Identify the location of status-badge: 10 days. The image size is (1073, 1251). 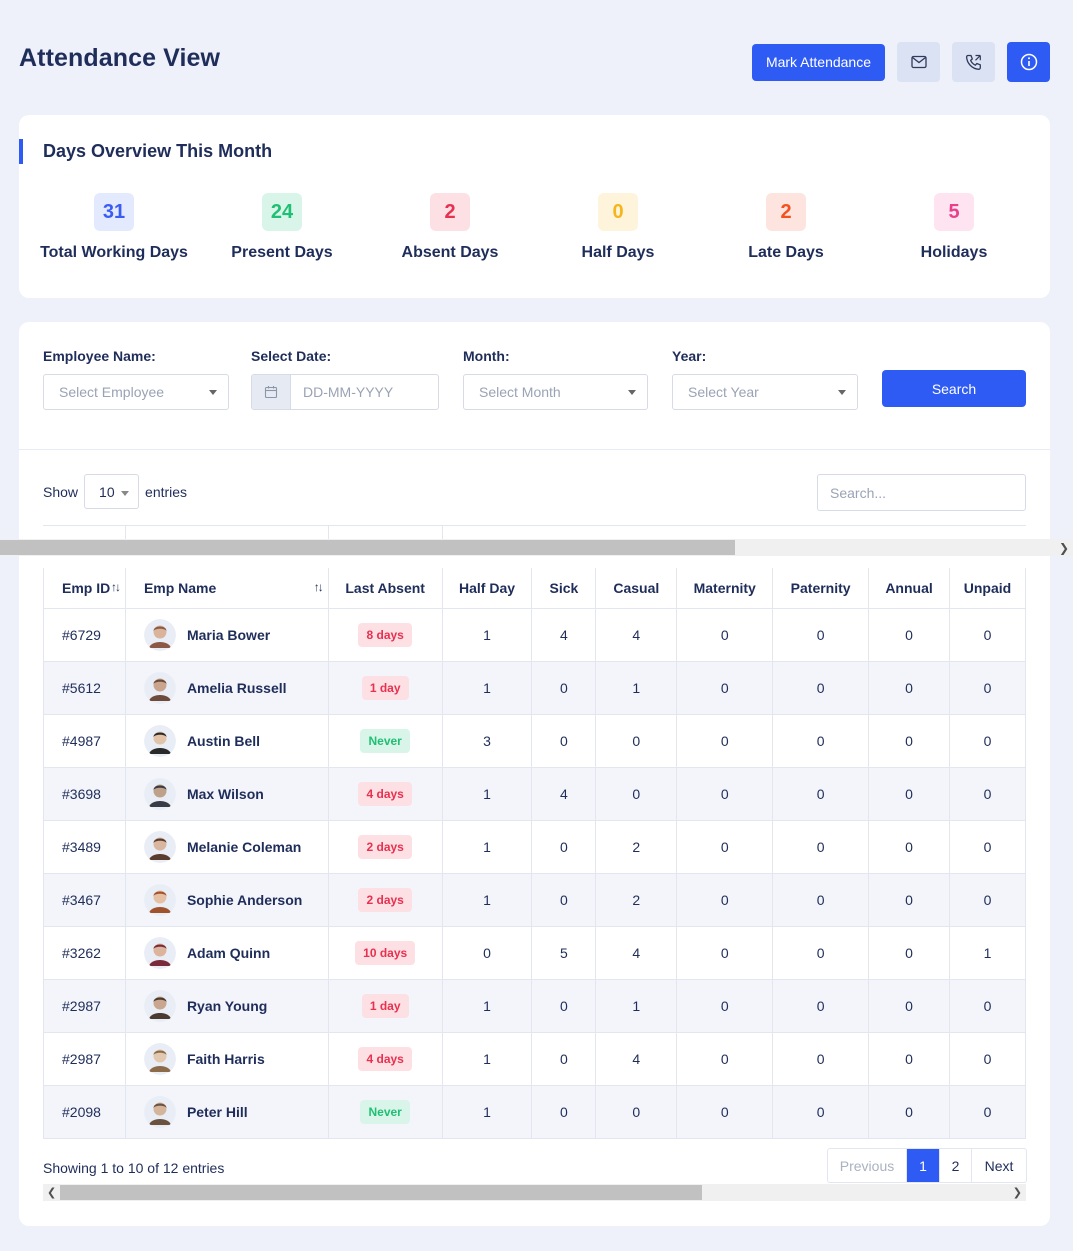
(385, 952).